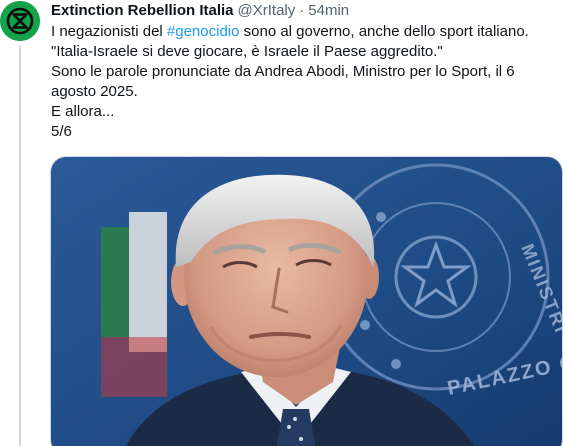  Describe the element at coordinates (20, 246) in the screenshot. I see `thread-line` at that location.